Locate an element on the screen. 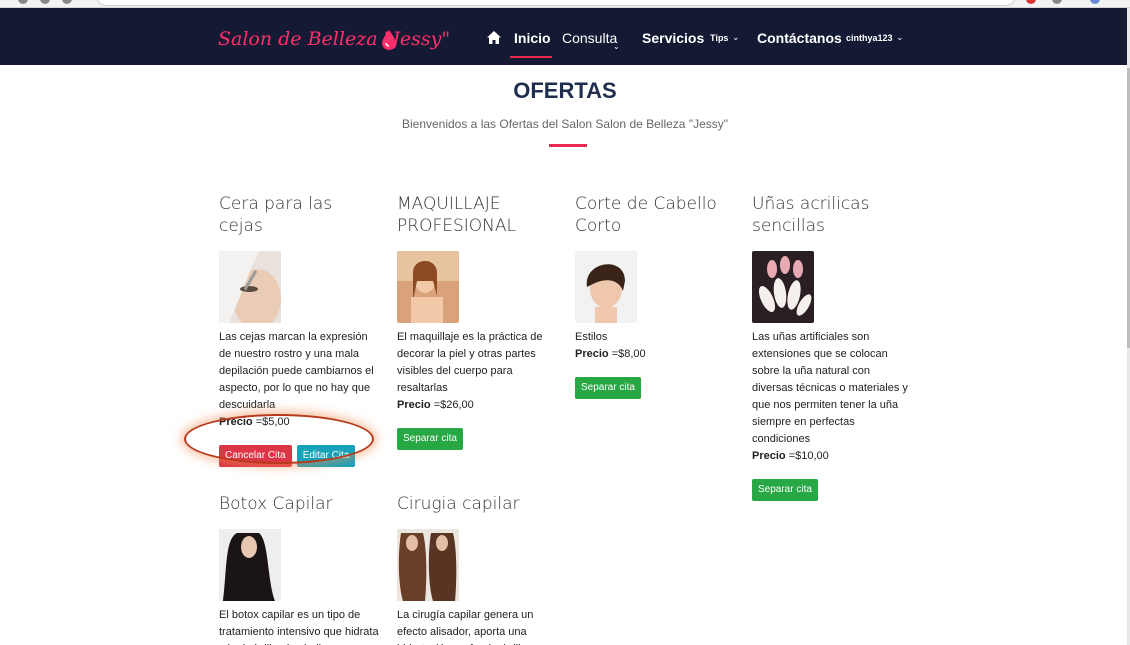  card-title: MAQUILLAJE PROFESIONAL is located at coordinates (456, 215).